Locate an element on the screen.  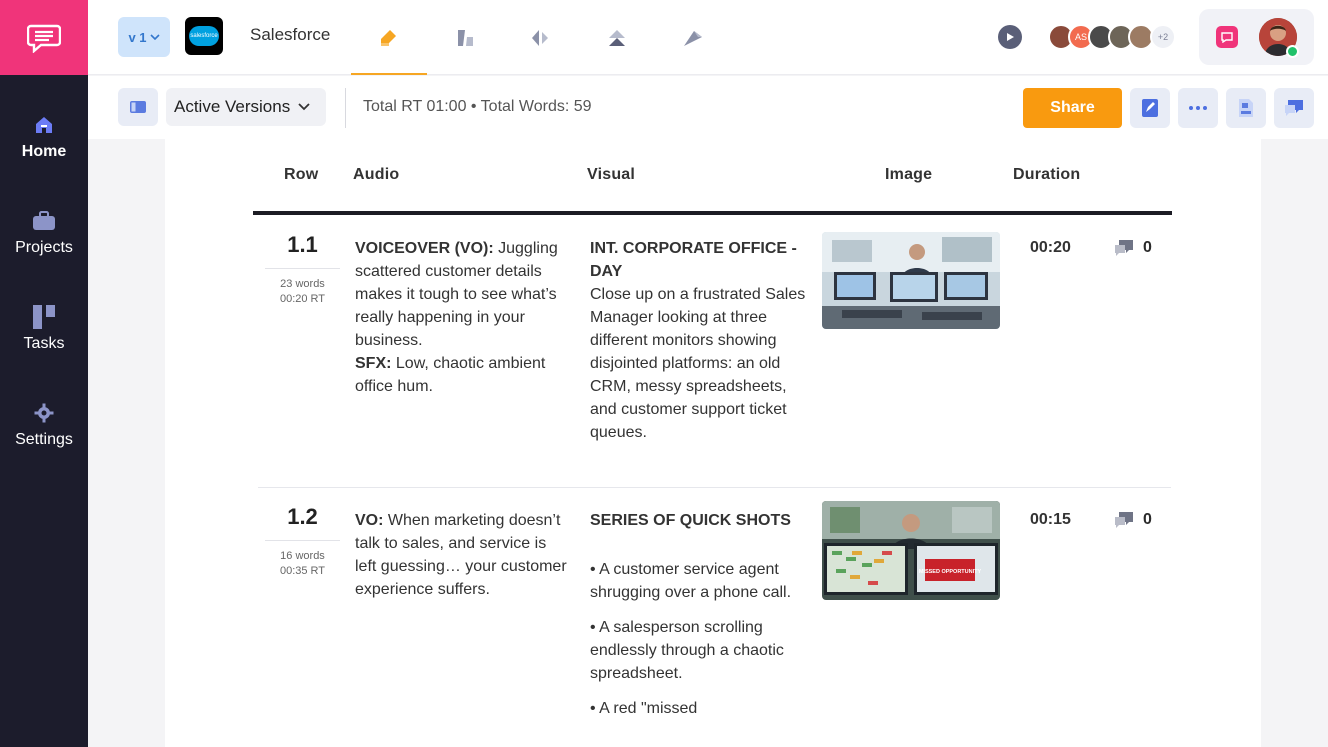
play-icon is located at coordinates (1010, 37).